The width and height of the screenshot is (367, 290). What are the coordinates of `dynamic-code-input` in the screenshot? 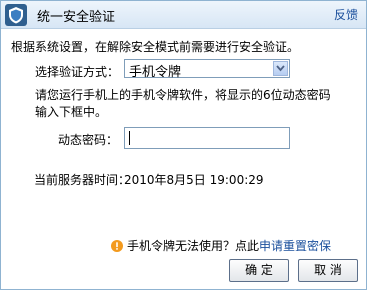 It's located at (207, 138).